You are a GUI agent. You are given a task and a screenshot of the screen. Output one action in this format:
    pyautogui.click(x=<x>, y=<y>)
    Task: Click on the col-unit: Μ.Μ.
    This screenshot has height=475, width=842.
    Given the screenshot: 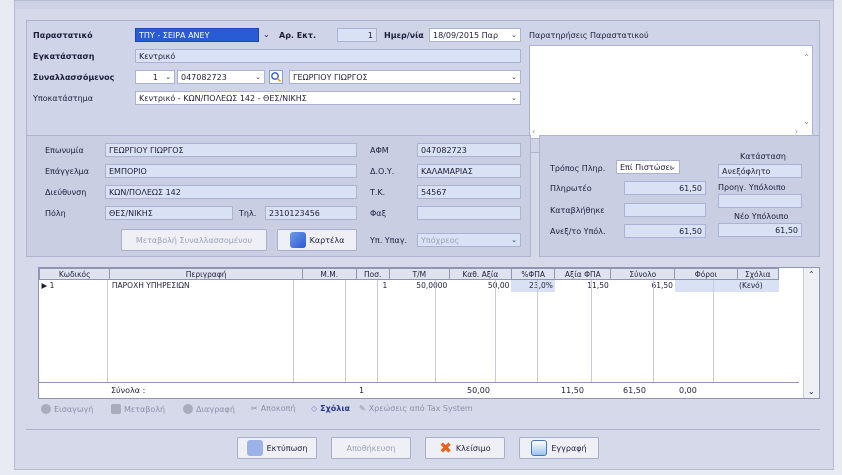 What is the action you would take?
    pyautogui.click(x=329, y=274)
    